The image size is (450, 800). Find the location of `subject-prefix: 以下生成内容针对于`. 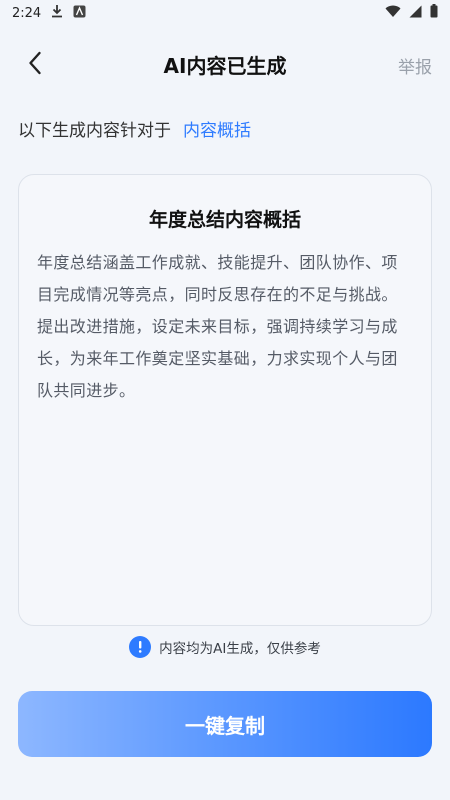

subject-prefix: 以下生成内容针对于 is located at coordinates (94, 131).